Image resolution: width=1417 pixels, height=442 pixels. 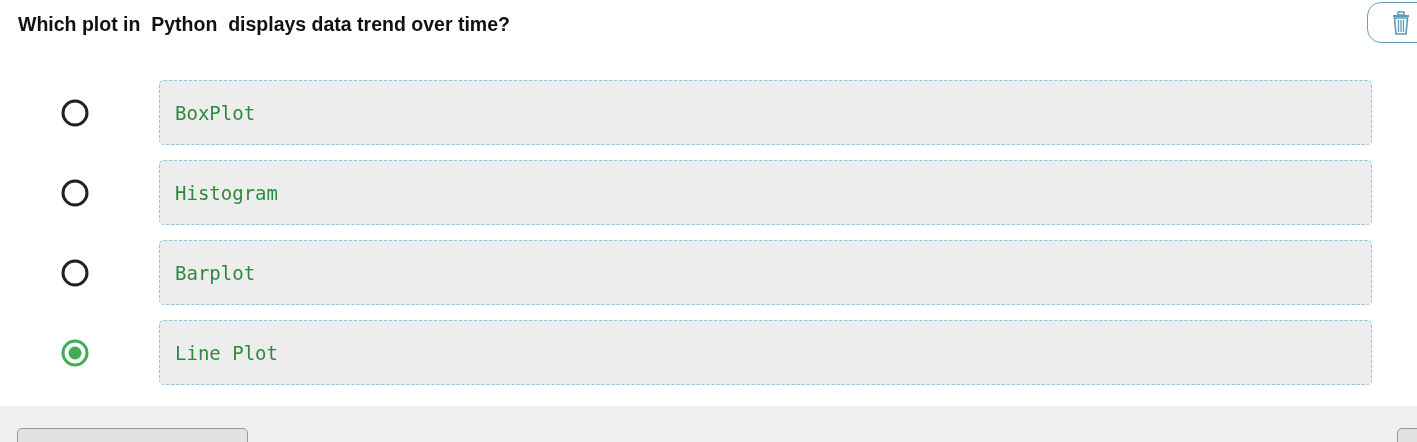 I want to click on answer-option: Histogram, so click(x=765, y=192).